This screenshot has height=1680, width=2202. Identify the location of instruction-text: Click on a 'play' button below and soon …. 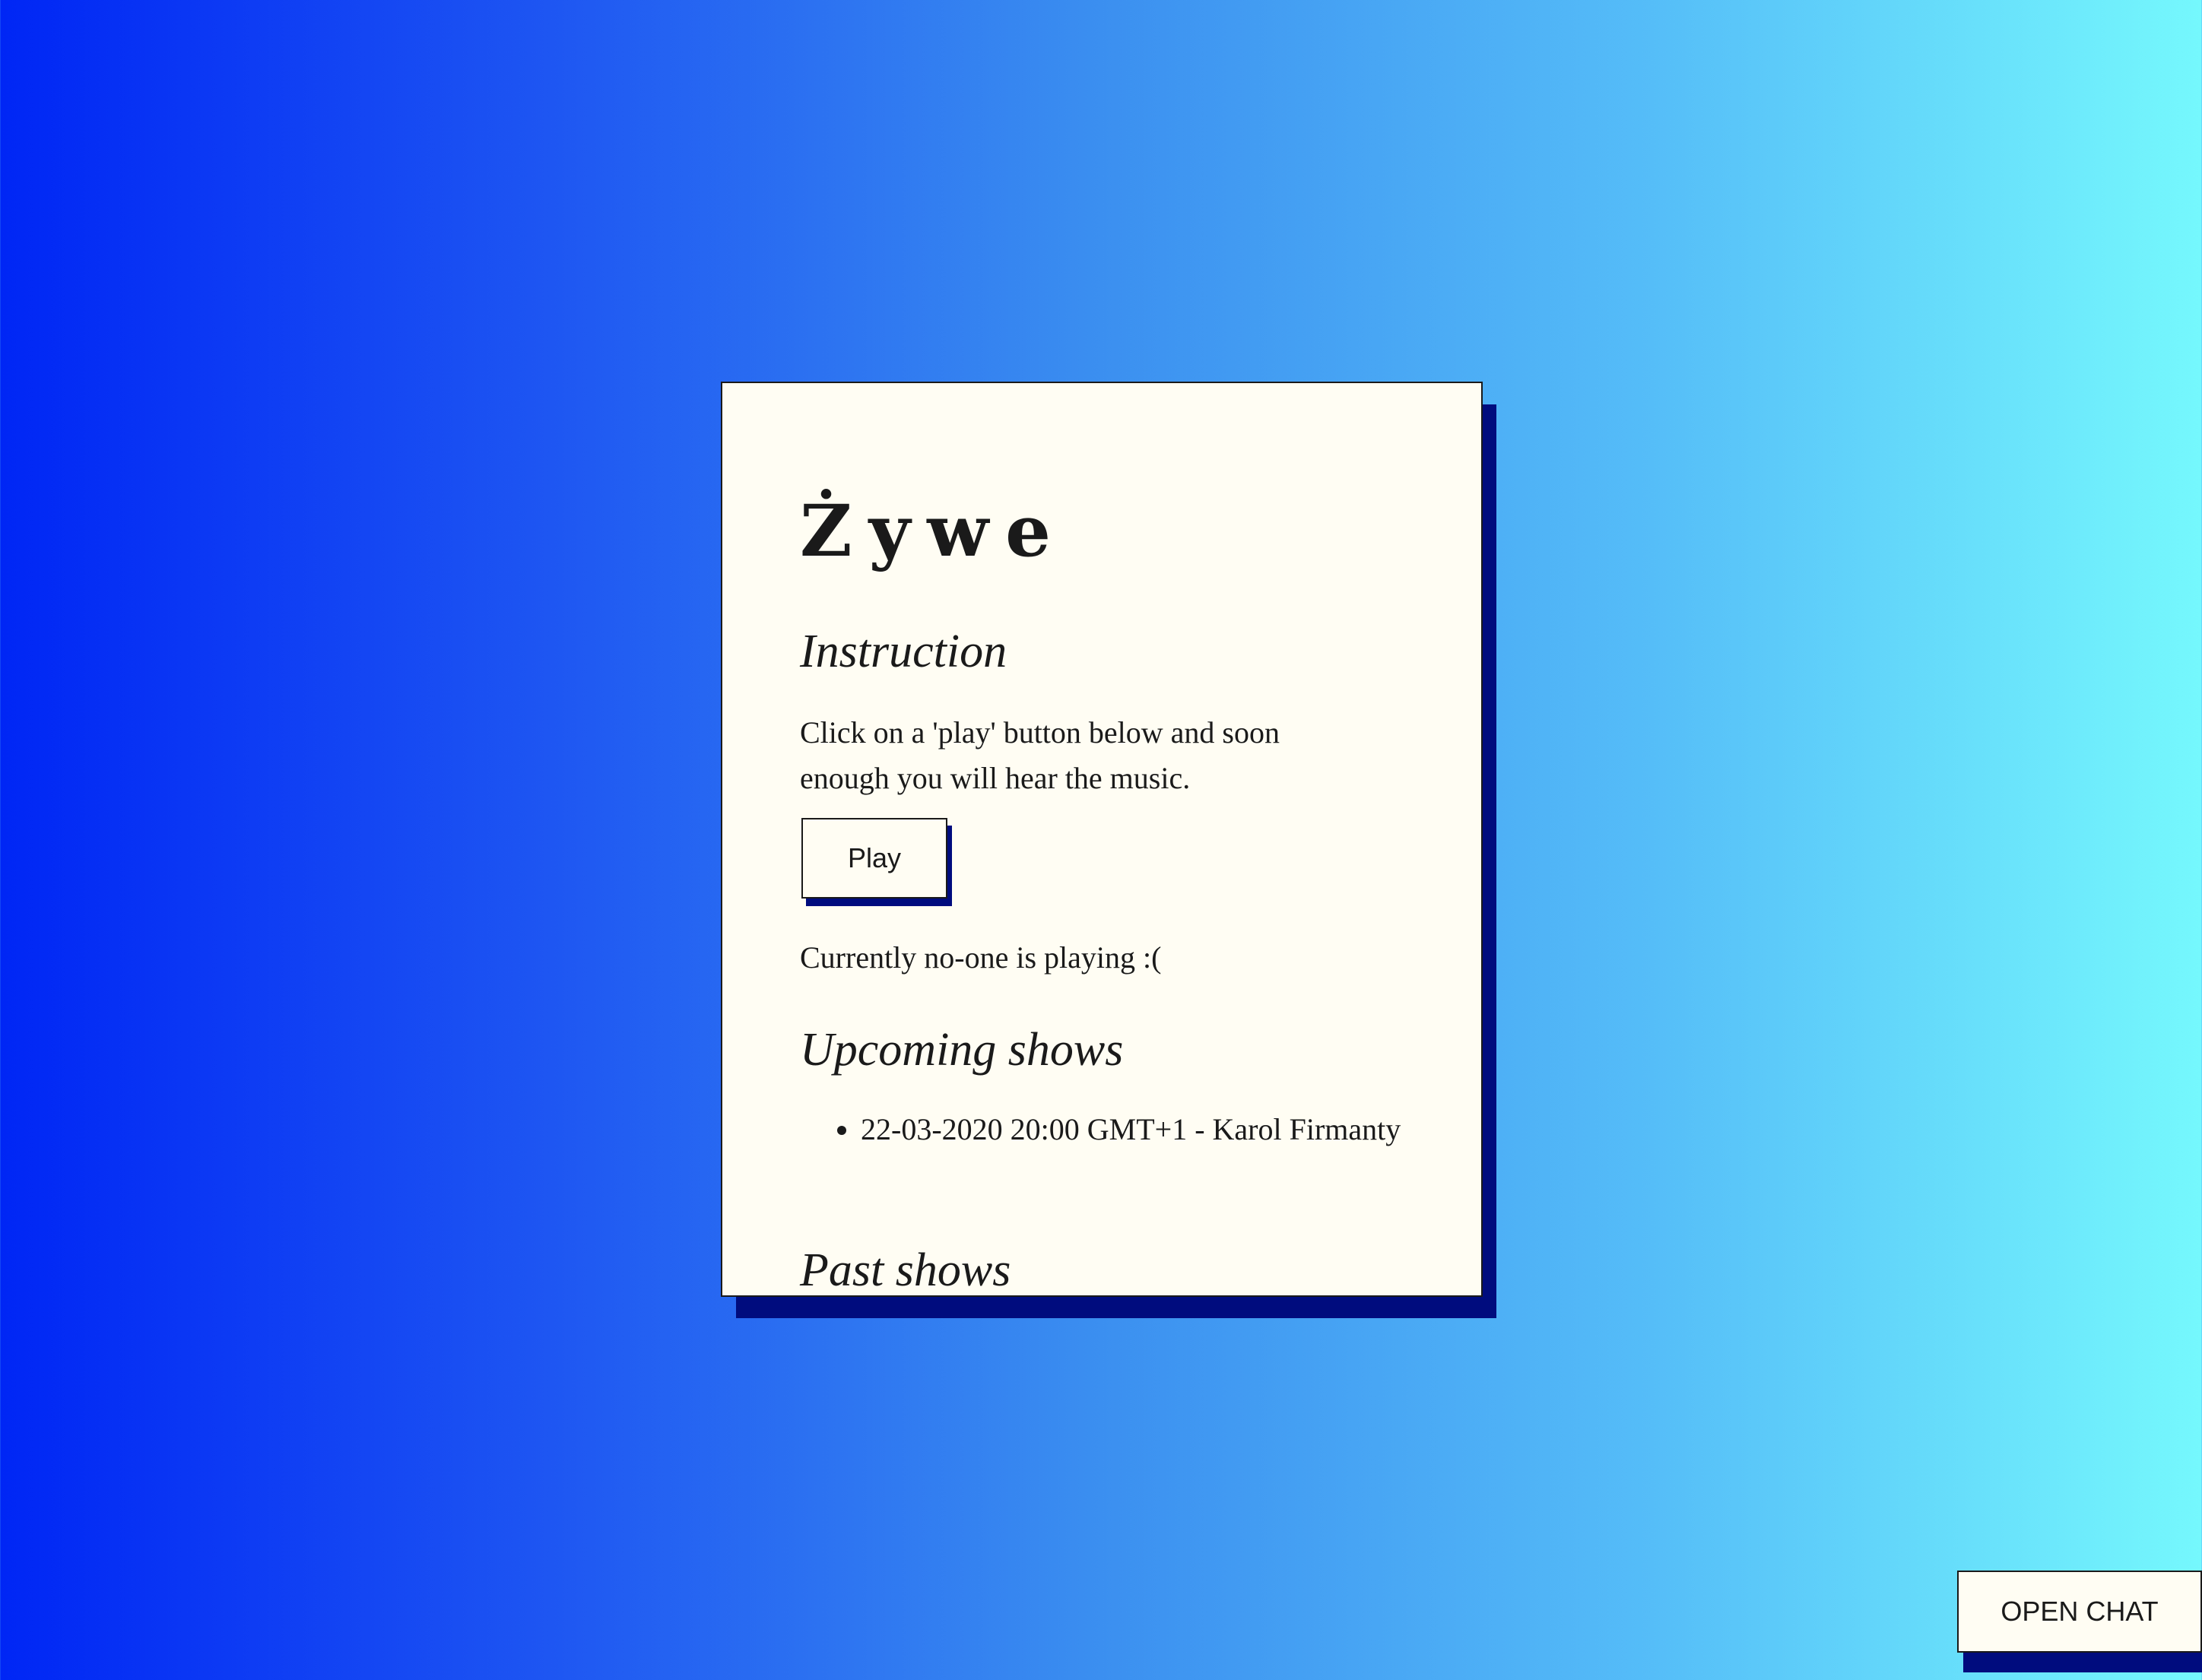
(1040, 755).